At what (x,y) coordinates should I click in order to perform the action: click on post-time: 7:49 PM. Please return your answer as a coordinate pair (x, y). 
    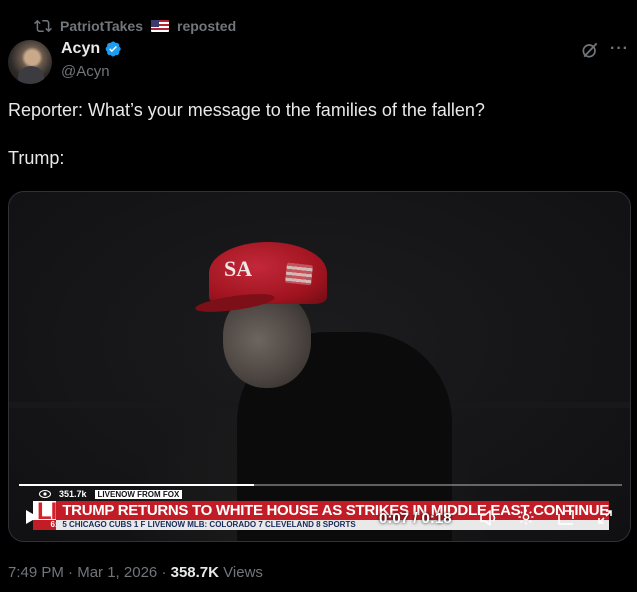
    Looking at the image, I should click on (36, 572).